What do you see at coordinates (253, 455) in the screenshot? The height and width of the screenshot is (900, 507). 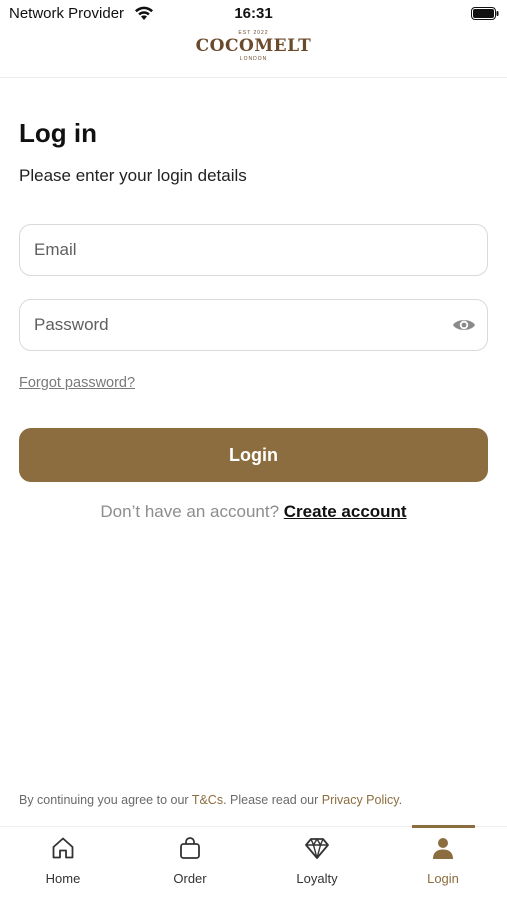 I see `login-button: Login` at bounding box center [253, 455].